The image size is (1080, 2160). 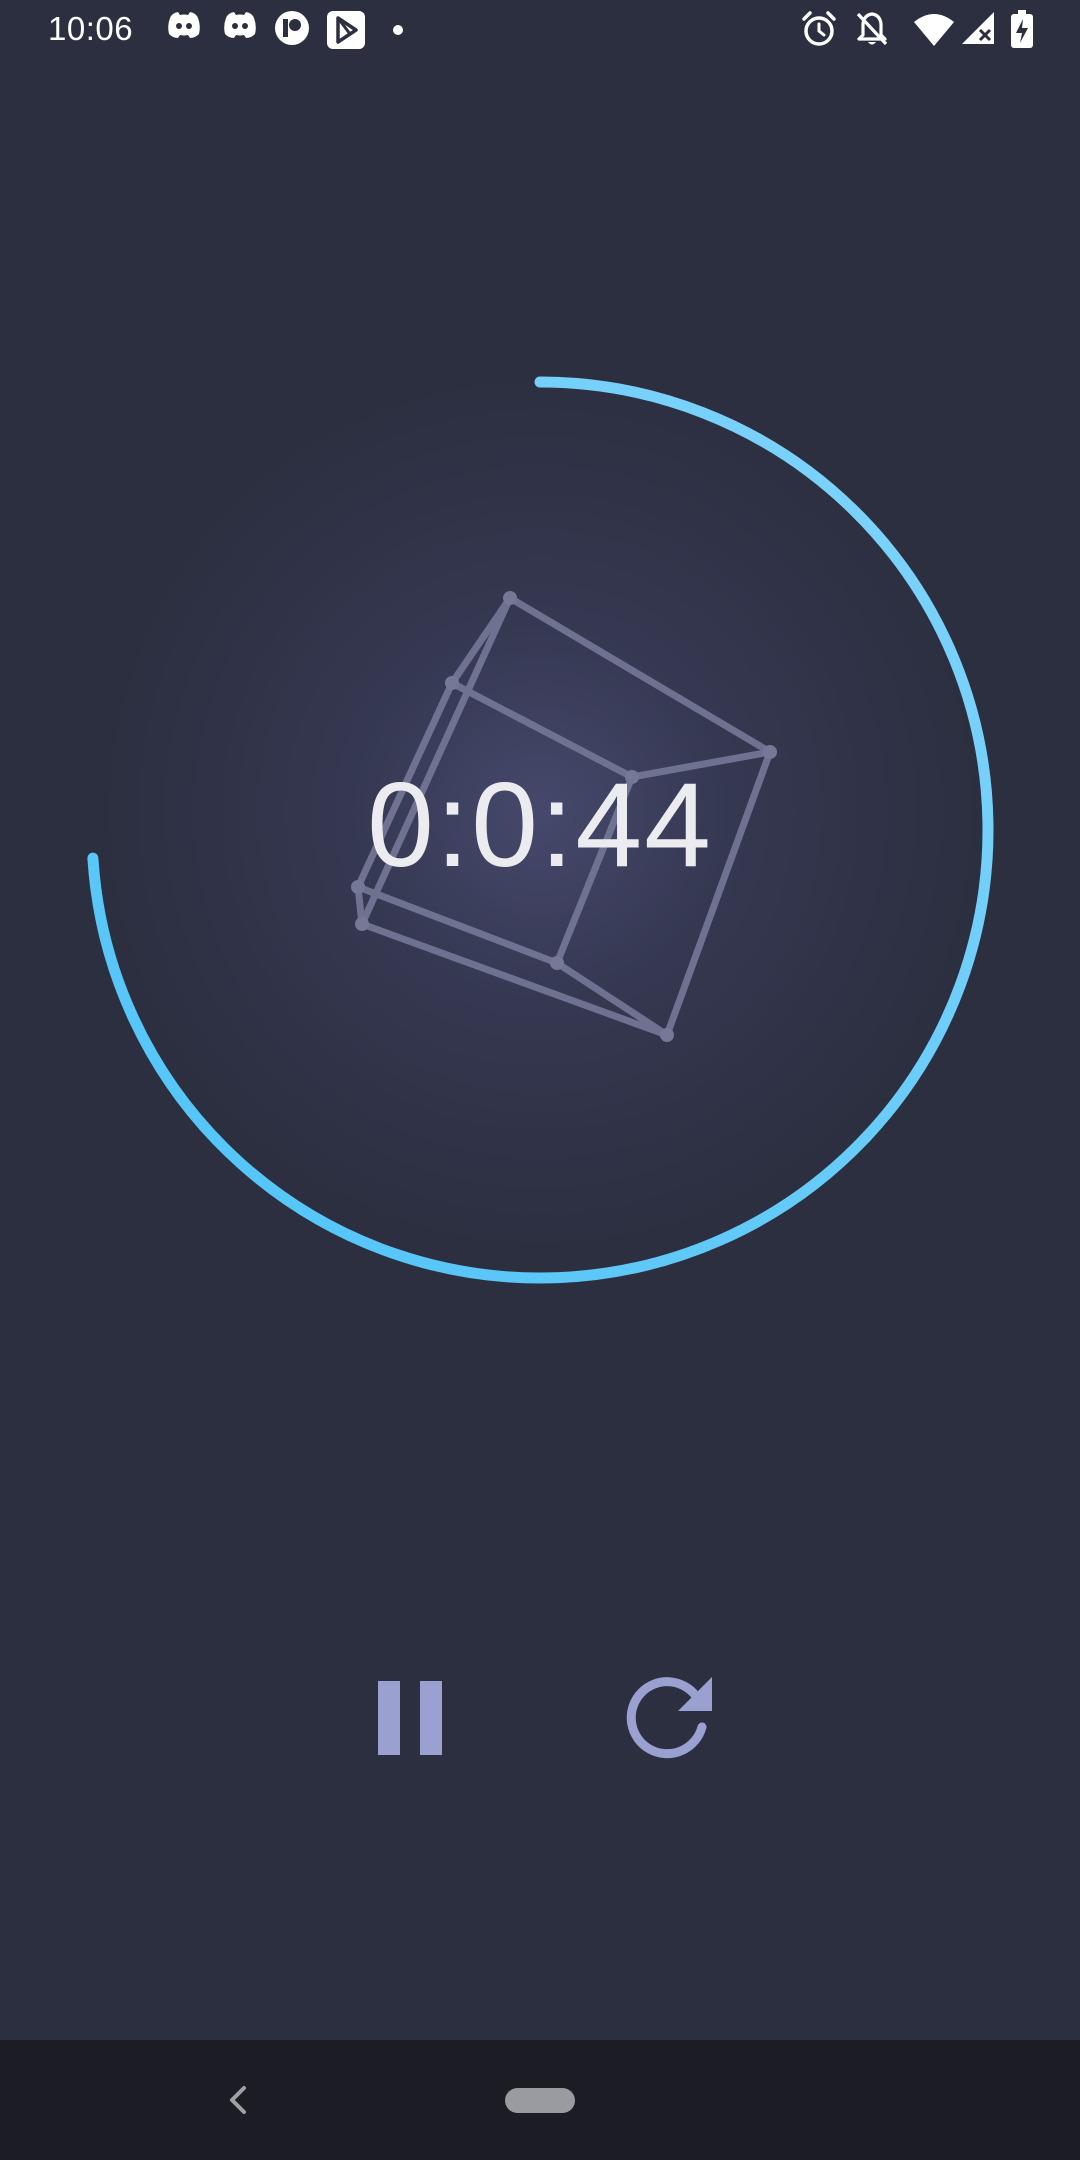 I want to click on wireframe-cube, so click(x=564, y=816).